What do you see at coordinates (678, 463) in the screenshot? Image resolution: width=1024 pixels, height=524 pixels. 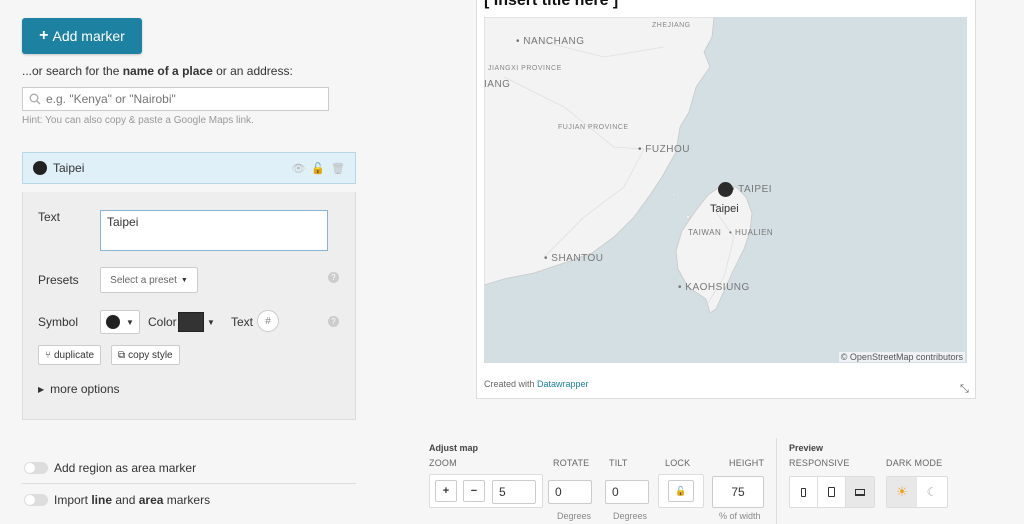 I see `lock-label: LOCK` at bounding box center [678, 463].